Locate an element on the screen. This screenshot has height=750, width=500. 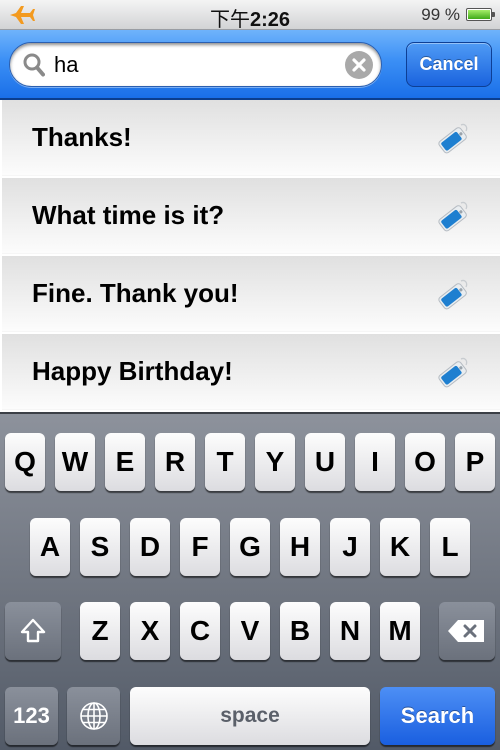
search-field is located at coordinates (195, 64).